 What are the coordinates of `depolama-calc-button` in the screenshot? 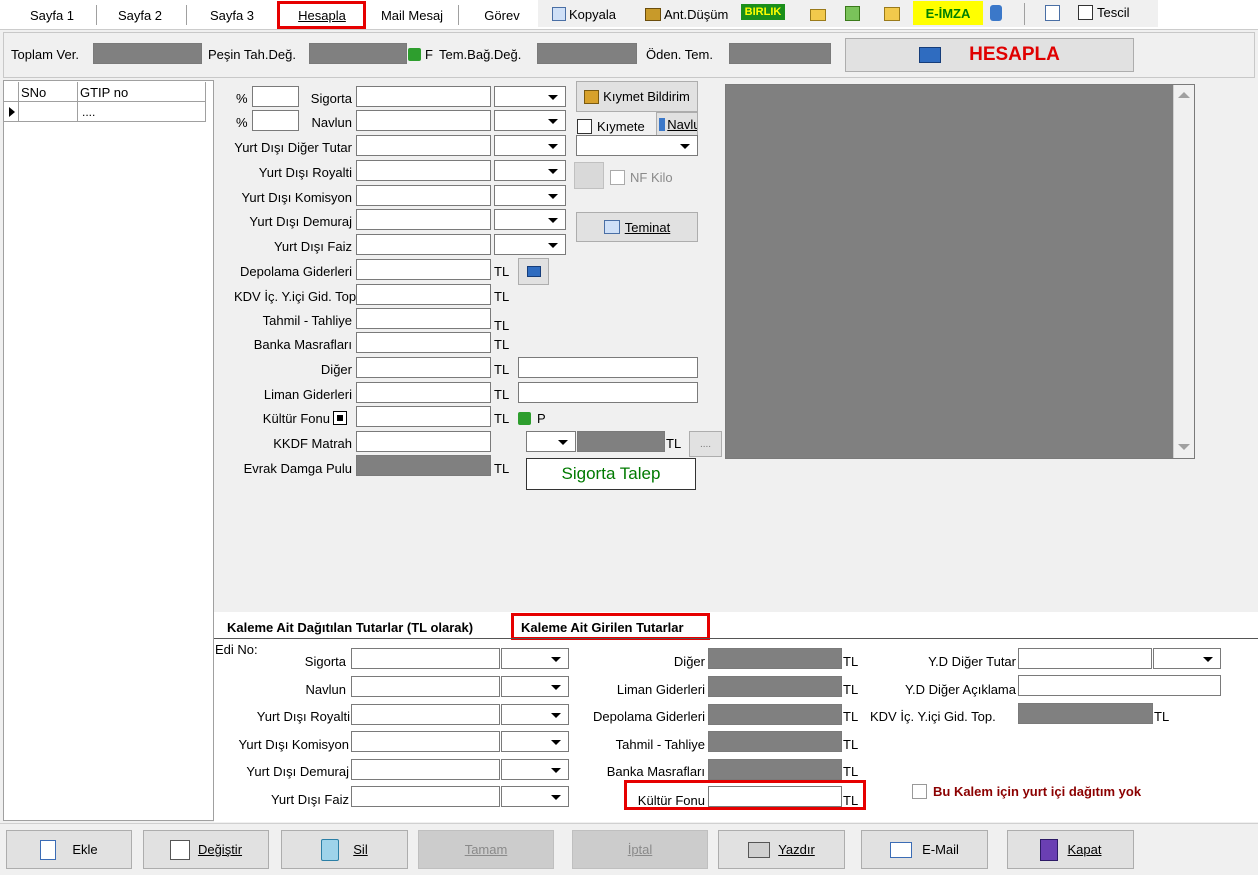 It's located at (533, 271).